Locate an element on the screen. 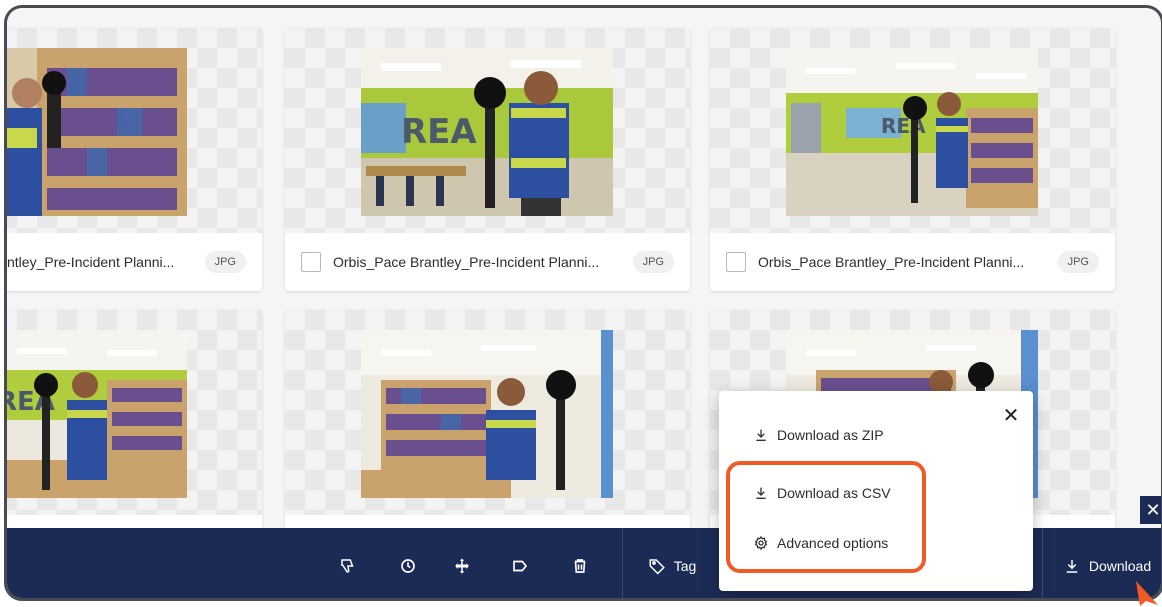  toolbar-move-button is located at coordinates (462, 563).